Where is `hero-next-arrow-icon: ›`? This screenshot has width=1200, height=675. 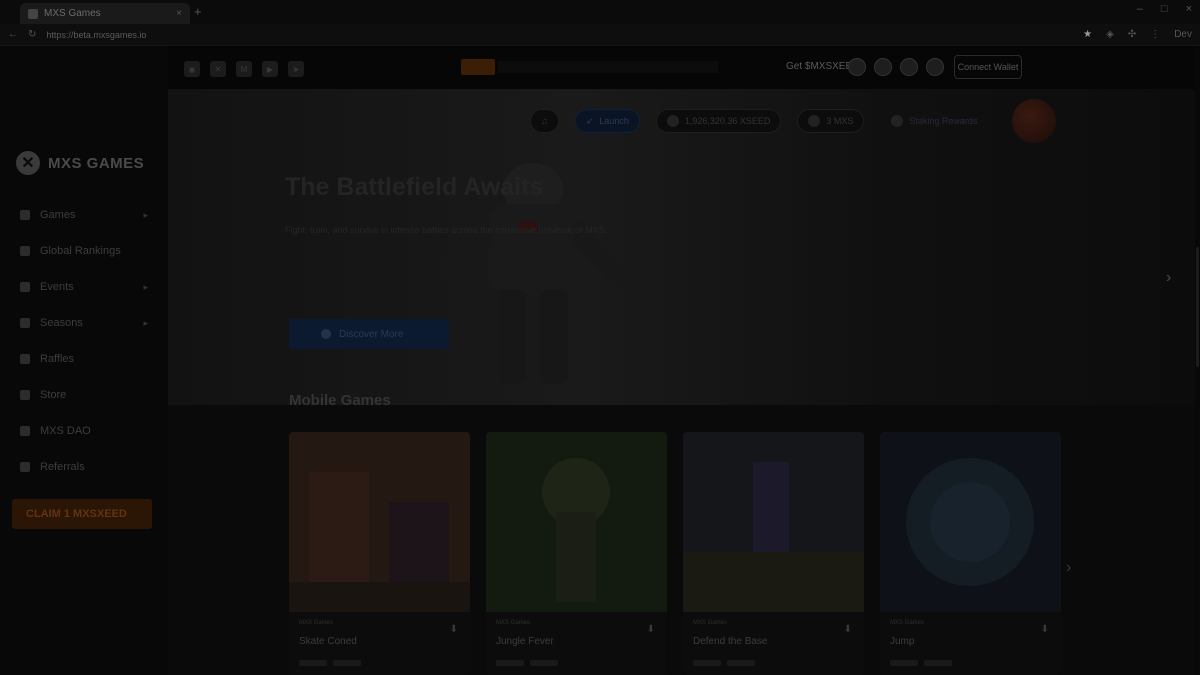
hero-next-arrow-icon: › is located at coordinates (1168, 278).